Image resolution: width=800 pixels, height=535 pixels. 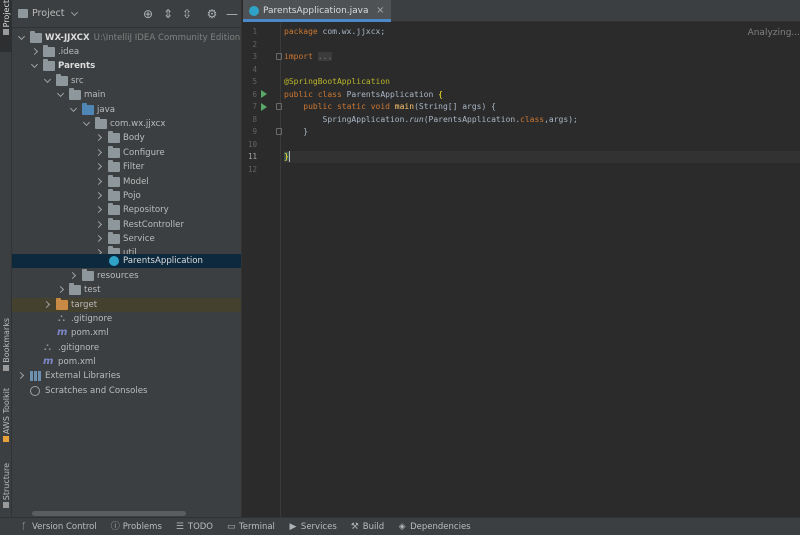 I want to click on tree-item-label: Repository, so click(x=146, y=210).